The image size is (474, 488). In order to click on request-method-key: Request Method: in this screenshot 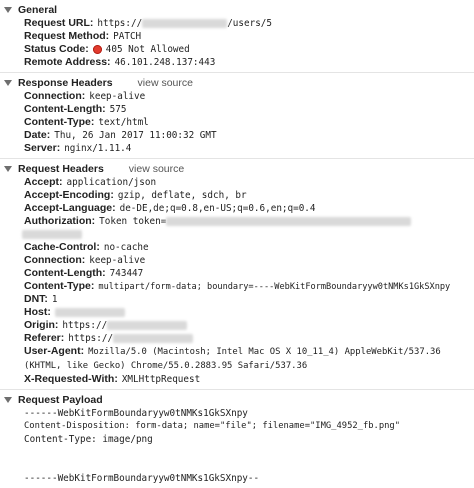, I will do `click(67, 36)`.